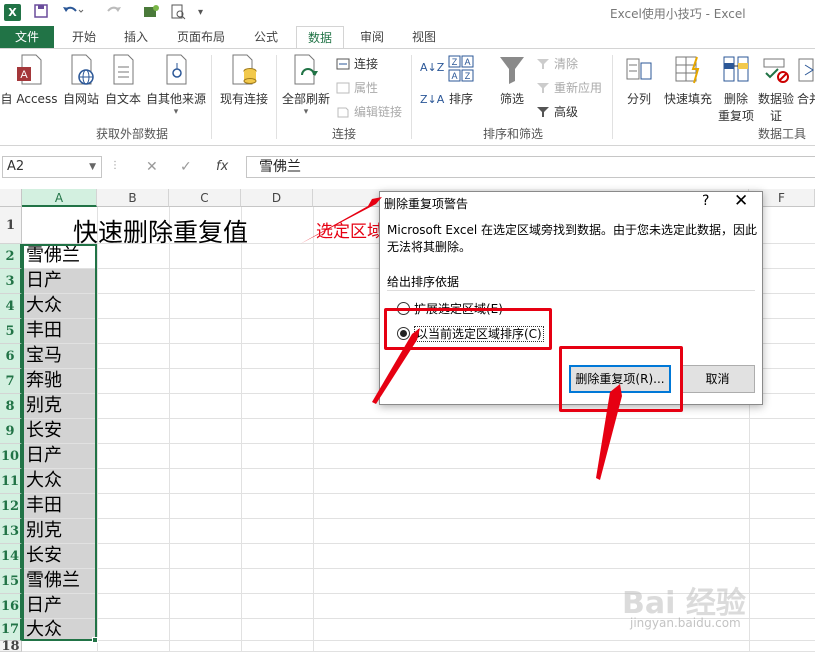 Image resolution: width=815 pixels, height=652 pixels. What do you see at coordinates (685, 623) in the screenshot?
I see `baidu-watermark-url: jingyan.baidu.com` at bounding box center [685, 623].